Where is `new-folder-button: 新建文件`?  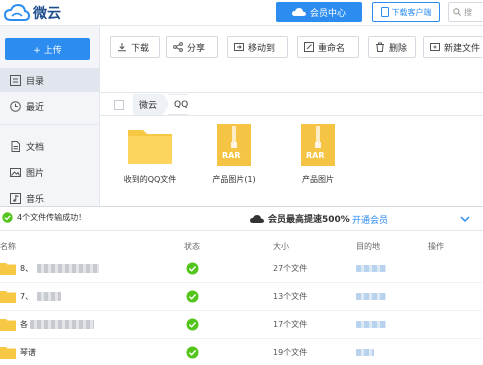
new-folder-button: 新建文件 is located at coordinates (453, 47).